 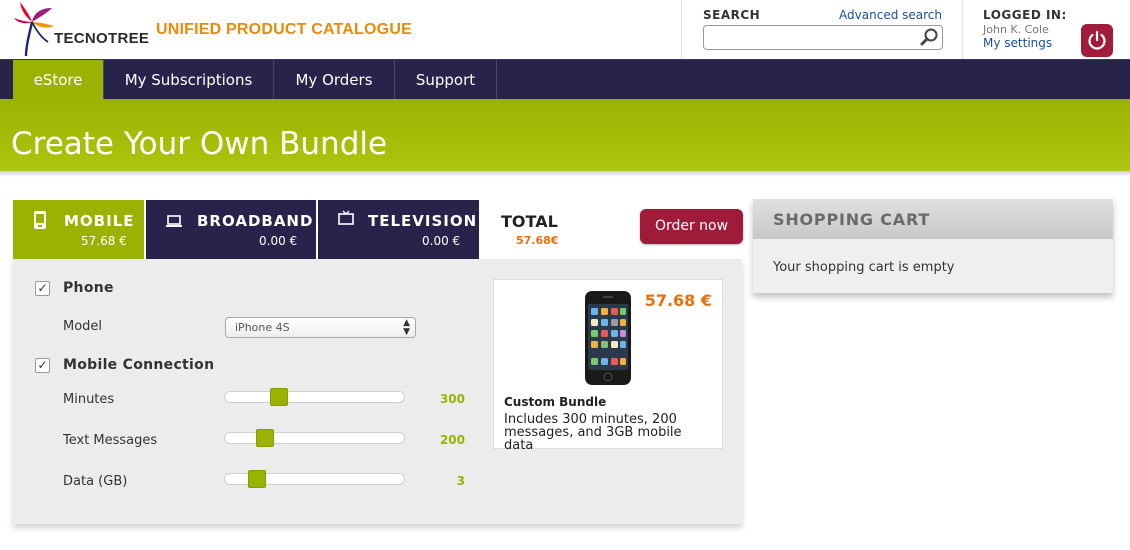 What do you see at coordinates (83, 326) in the screenshot?
I see `model-label: Model` at bounding box center [83, 326].